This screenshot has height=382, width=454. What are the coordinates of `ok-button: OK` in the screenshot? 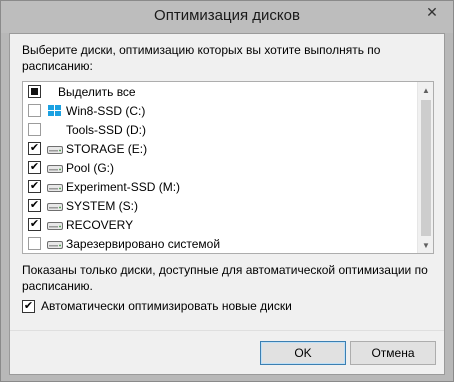 It's located at (303, 353).